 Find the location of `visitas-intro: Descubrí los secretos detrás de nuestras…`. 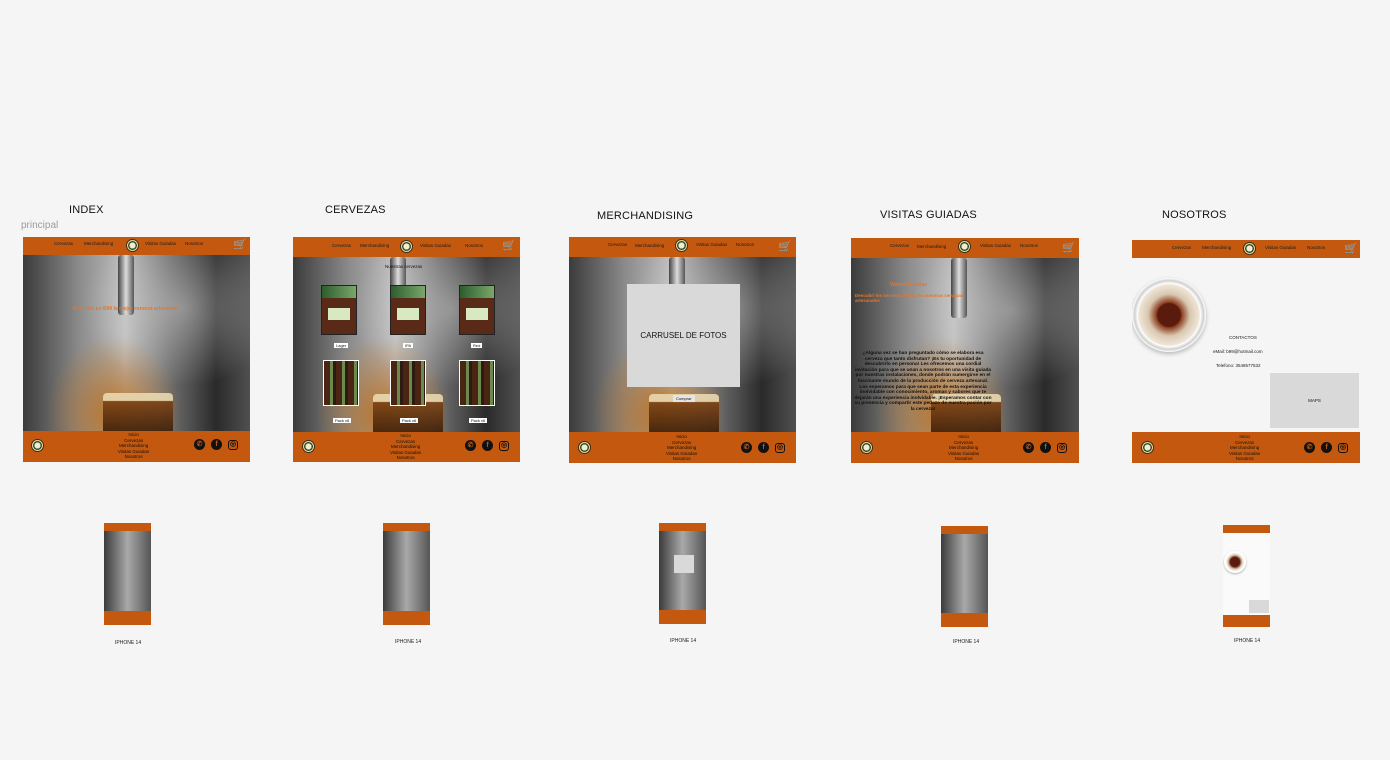

visitas-intro: Descubrí los secretos detrás de nuestras… is located at coordinates (909, 298).